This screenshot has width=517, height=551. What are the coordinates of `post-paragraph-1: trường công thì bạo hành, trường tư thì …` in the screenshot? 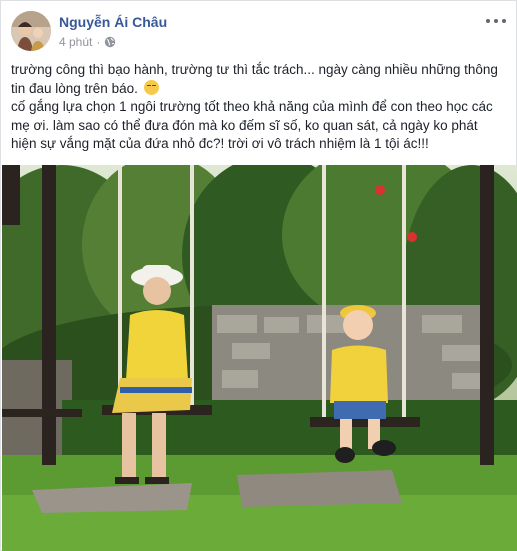 It's located at (254, 79).